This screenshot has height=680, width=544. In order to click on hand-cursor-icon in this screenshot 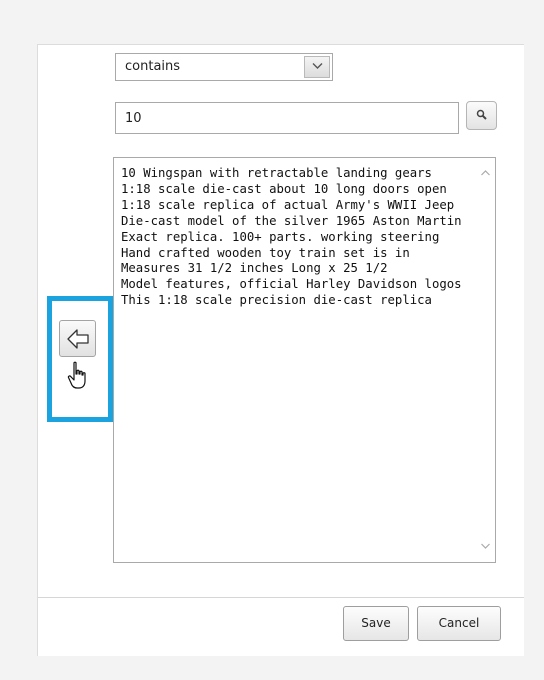, I will do `click(76, 375)`.